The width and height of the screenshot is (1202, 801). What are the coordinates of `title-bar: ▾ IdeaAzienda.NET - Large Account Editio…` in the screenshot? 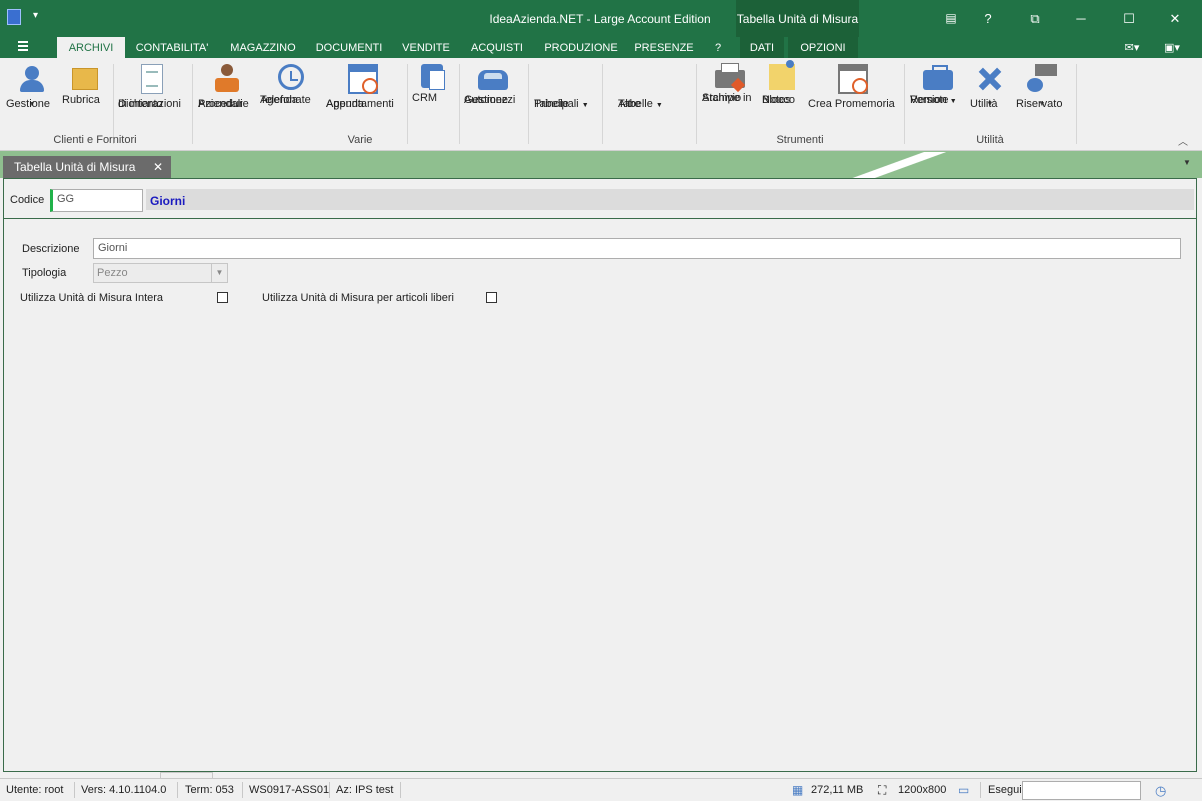 It's located at (601, 18).